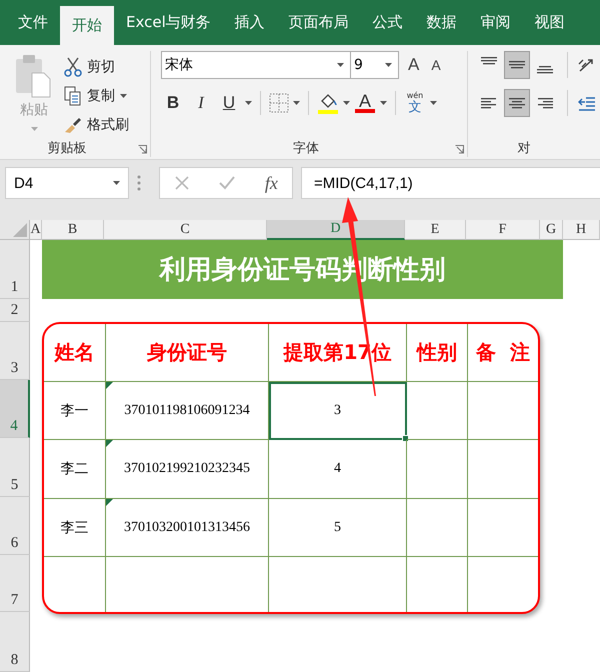 Image resolution: width=600 pixels, height=672 pixels. I want to click on table-cell: 李三, so click(75, 528).